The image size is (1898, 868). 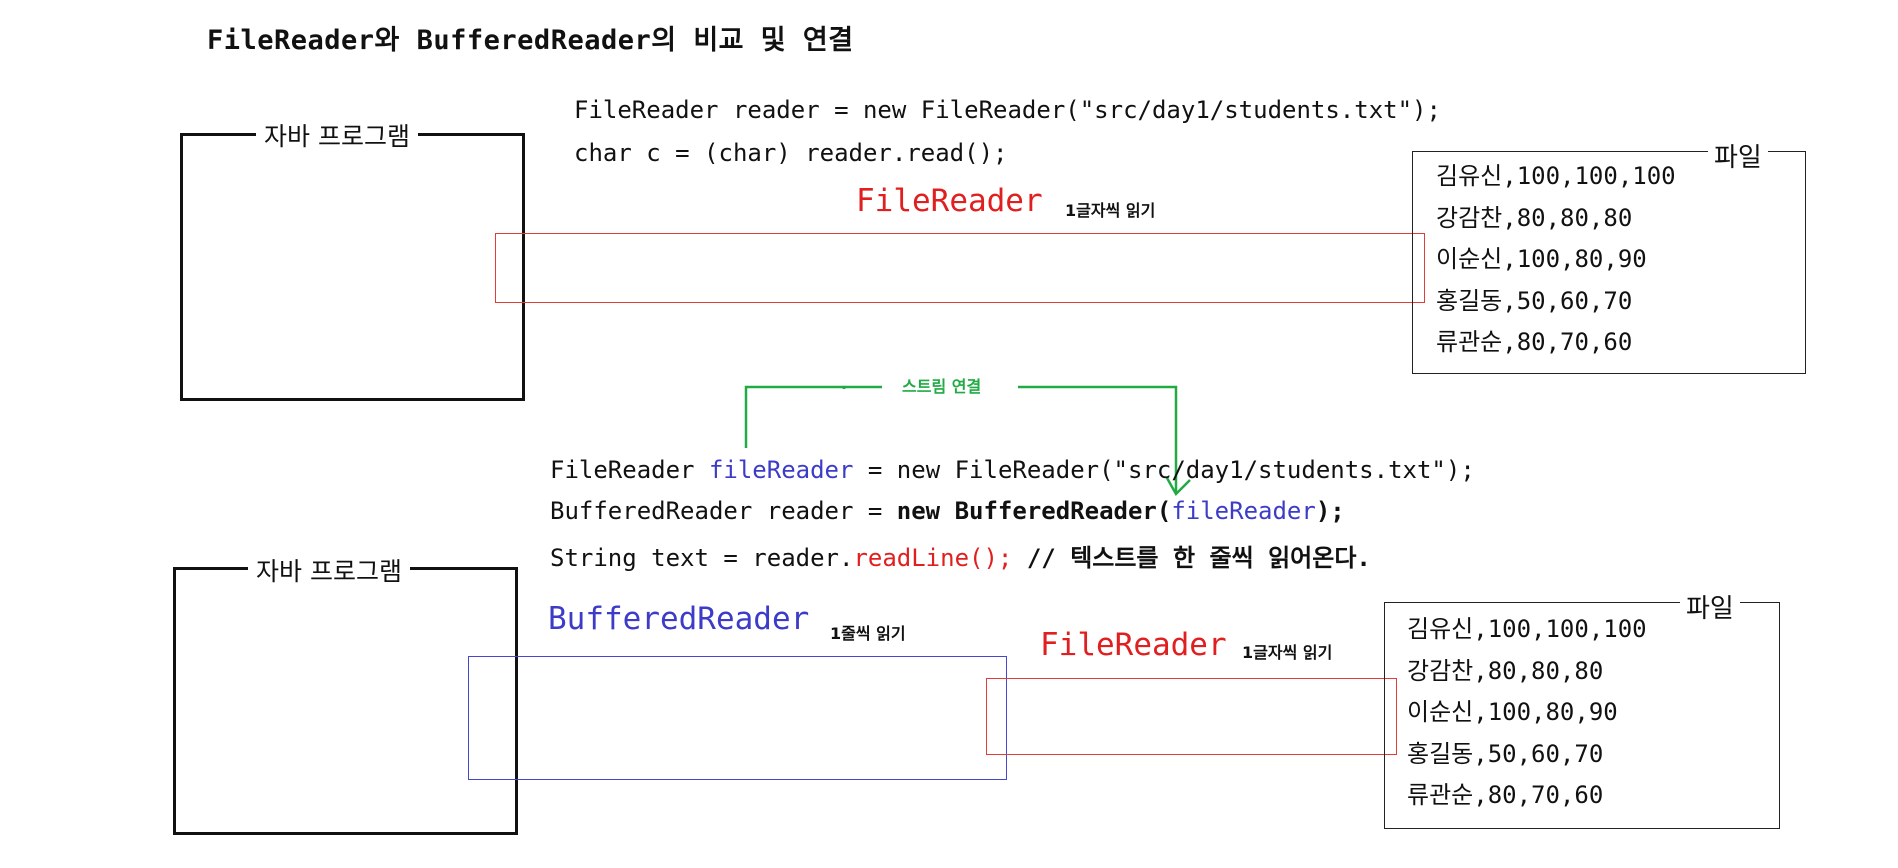 What do you see at coordinates (1287, 652) in the screenshot?
I see `filereader-stream-note: 1글자씩 읽기` at bounding box center [1287, 652].